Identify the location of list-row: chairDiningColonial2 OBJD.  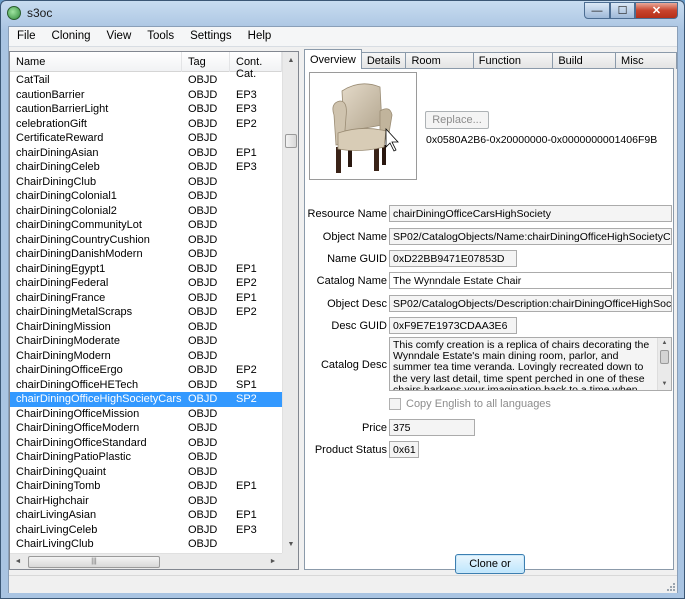
(146, 211).